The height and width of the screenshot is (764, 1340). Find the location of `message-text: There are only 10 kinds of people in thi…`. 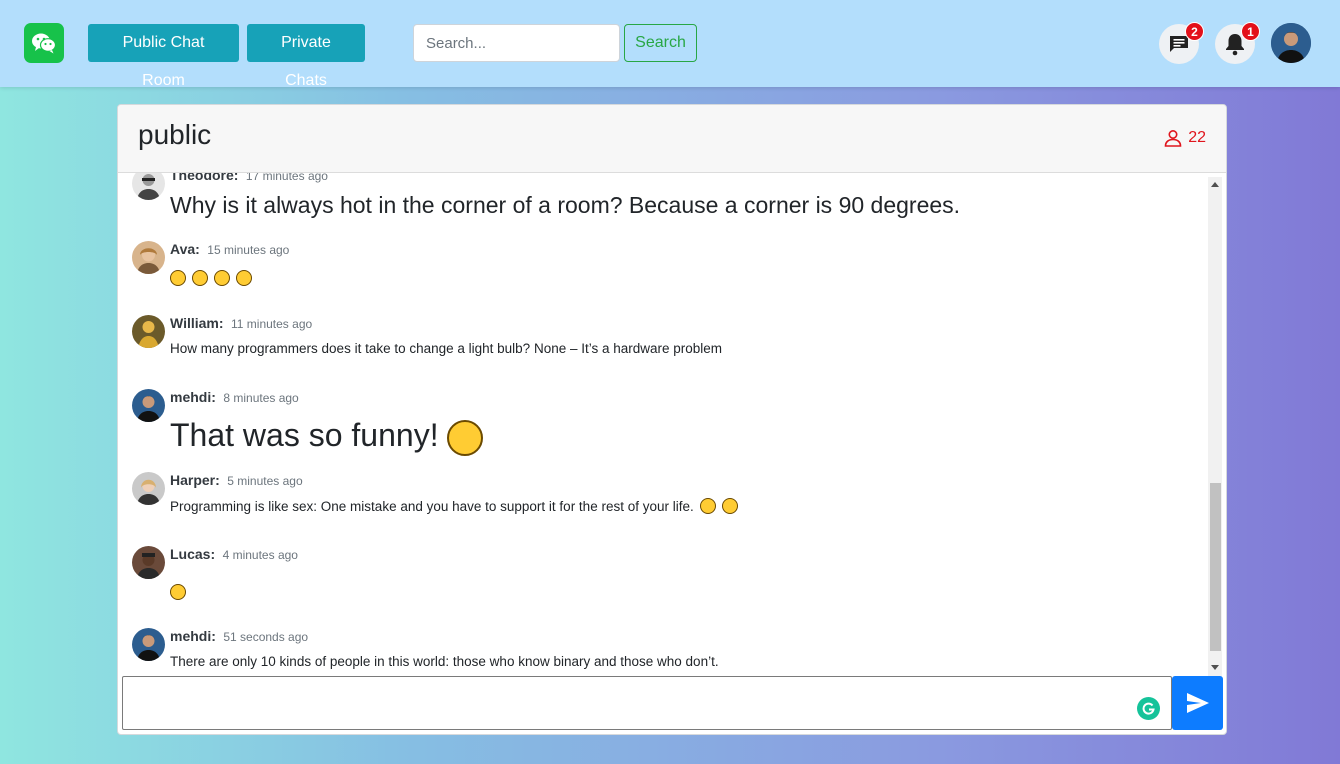

message-text: There are only 10 kinds of people in thi… is located at coordinates (444, 661).